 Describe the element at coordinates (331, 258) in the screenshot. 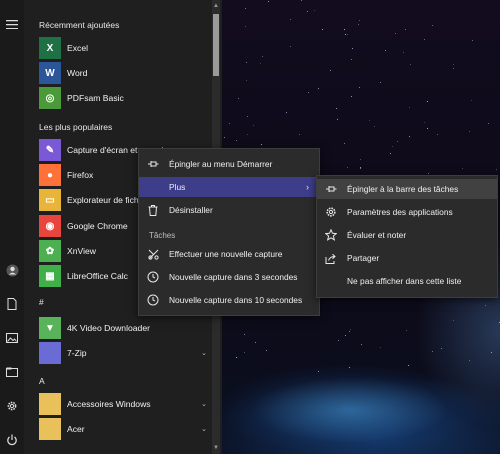

I see `share-icon` at that location.